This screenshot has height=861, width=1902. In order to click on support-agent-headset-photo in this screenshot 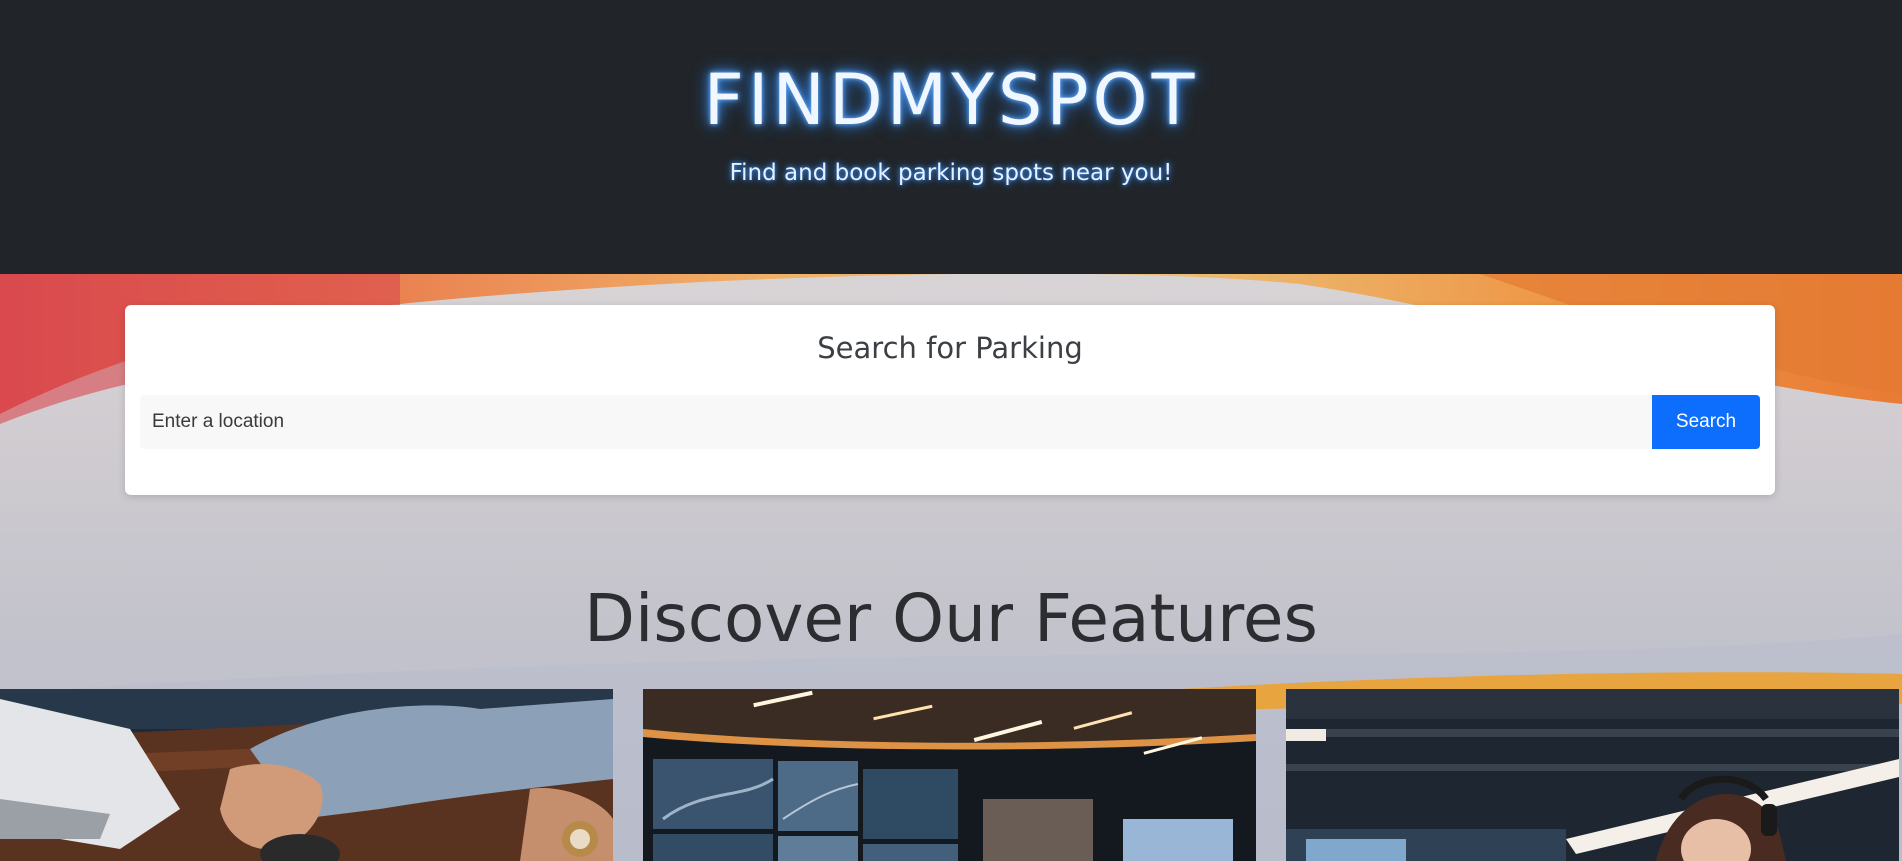, I will do `click(1592, 775)`.